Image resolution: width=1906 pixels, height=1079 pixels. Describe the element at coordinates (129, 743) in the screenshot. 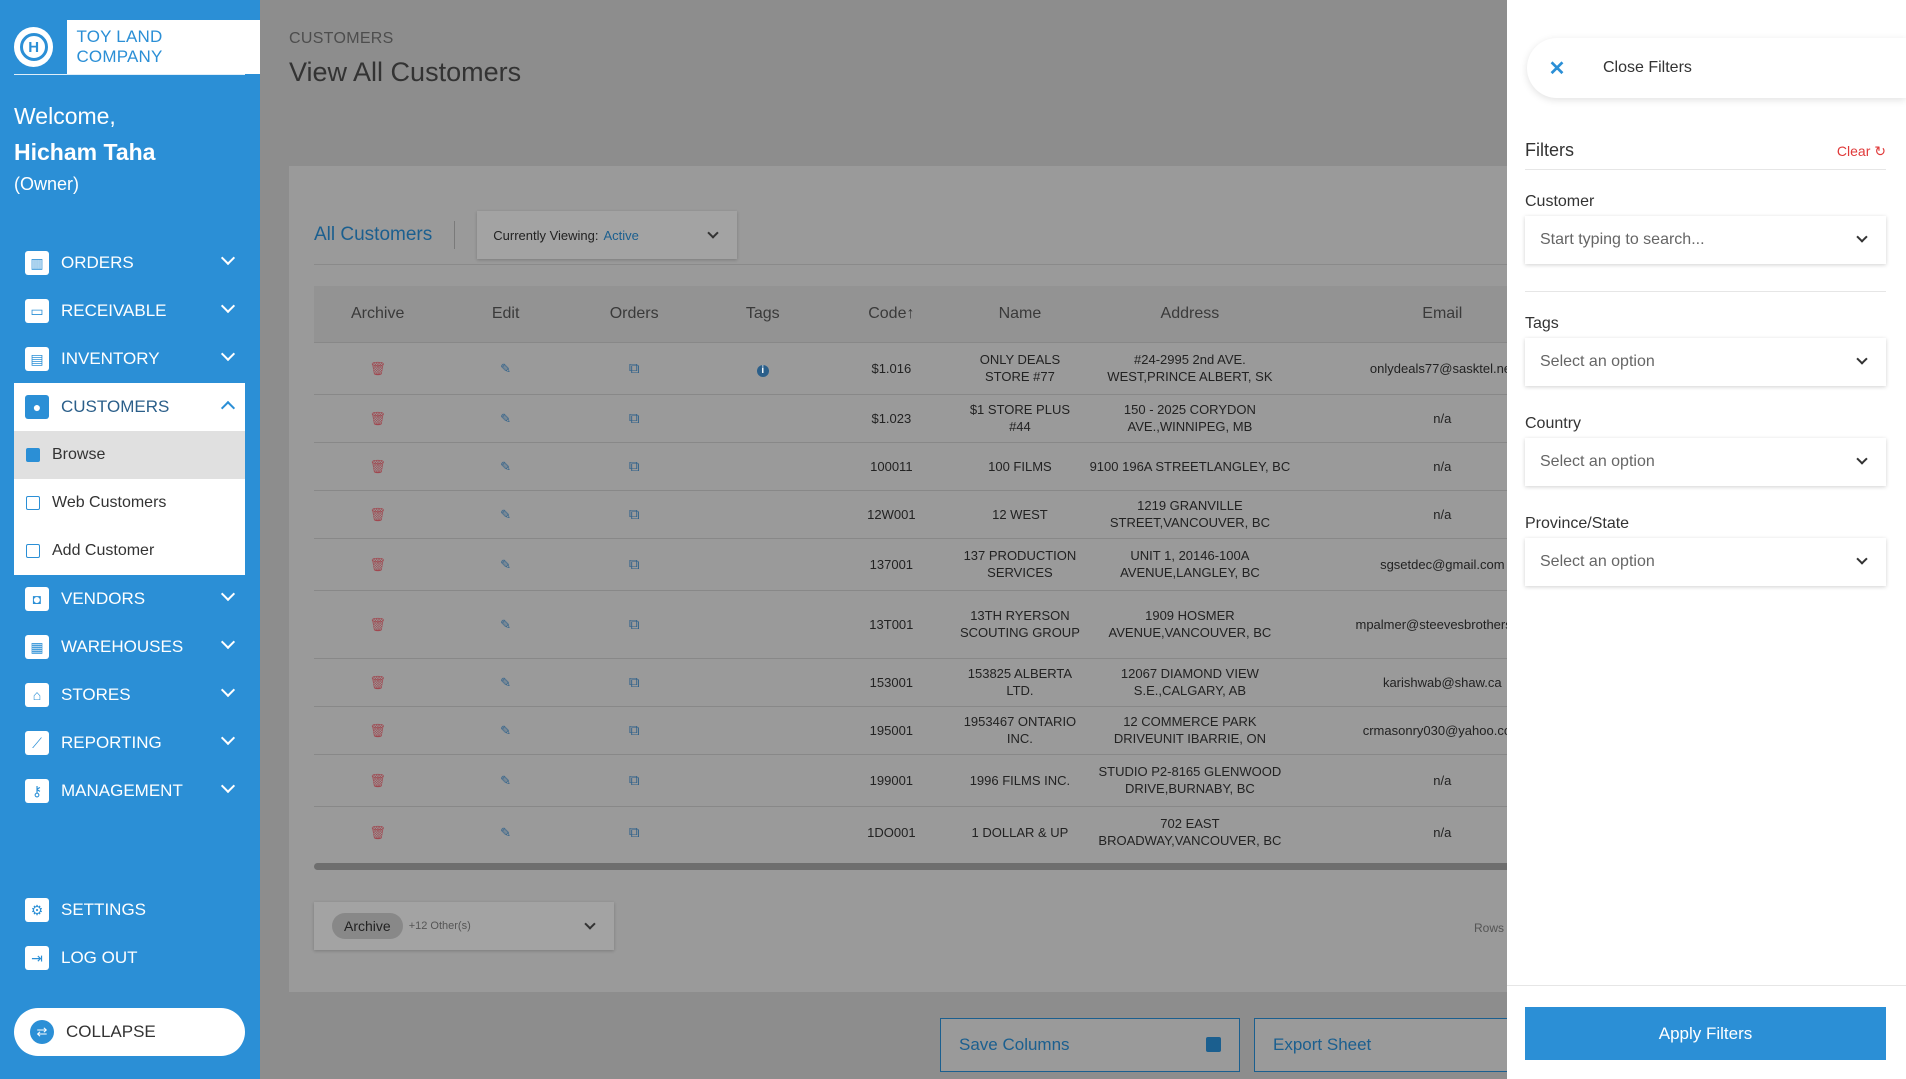

I see `nav-reporting: ⟋ REPORTING` at that location.